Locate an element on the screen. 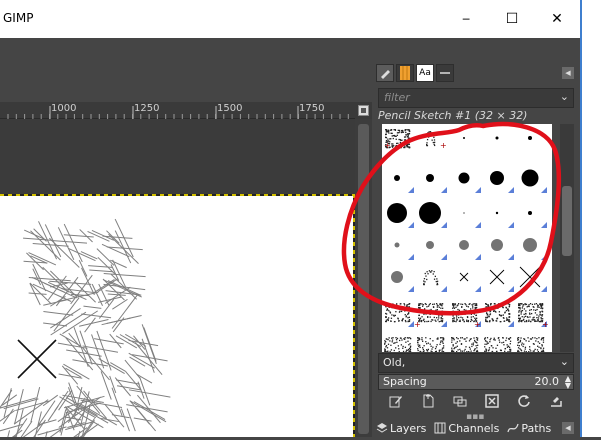 This screenshot has width=601, height=440. delete-brush-button is located at coordinates (492, 401).